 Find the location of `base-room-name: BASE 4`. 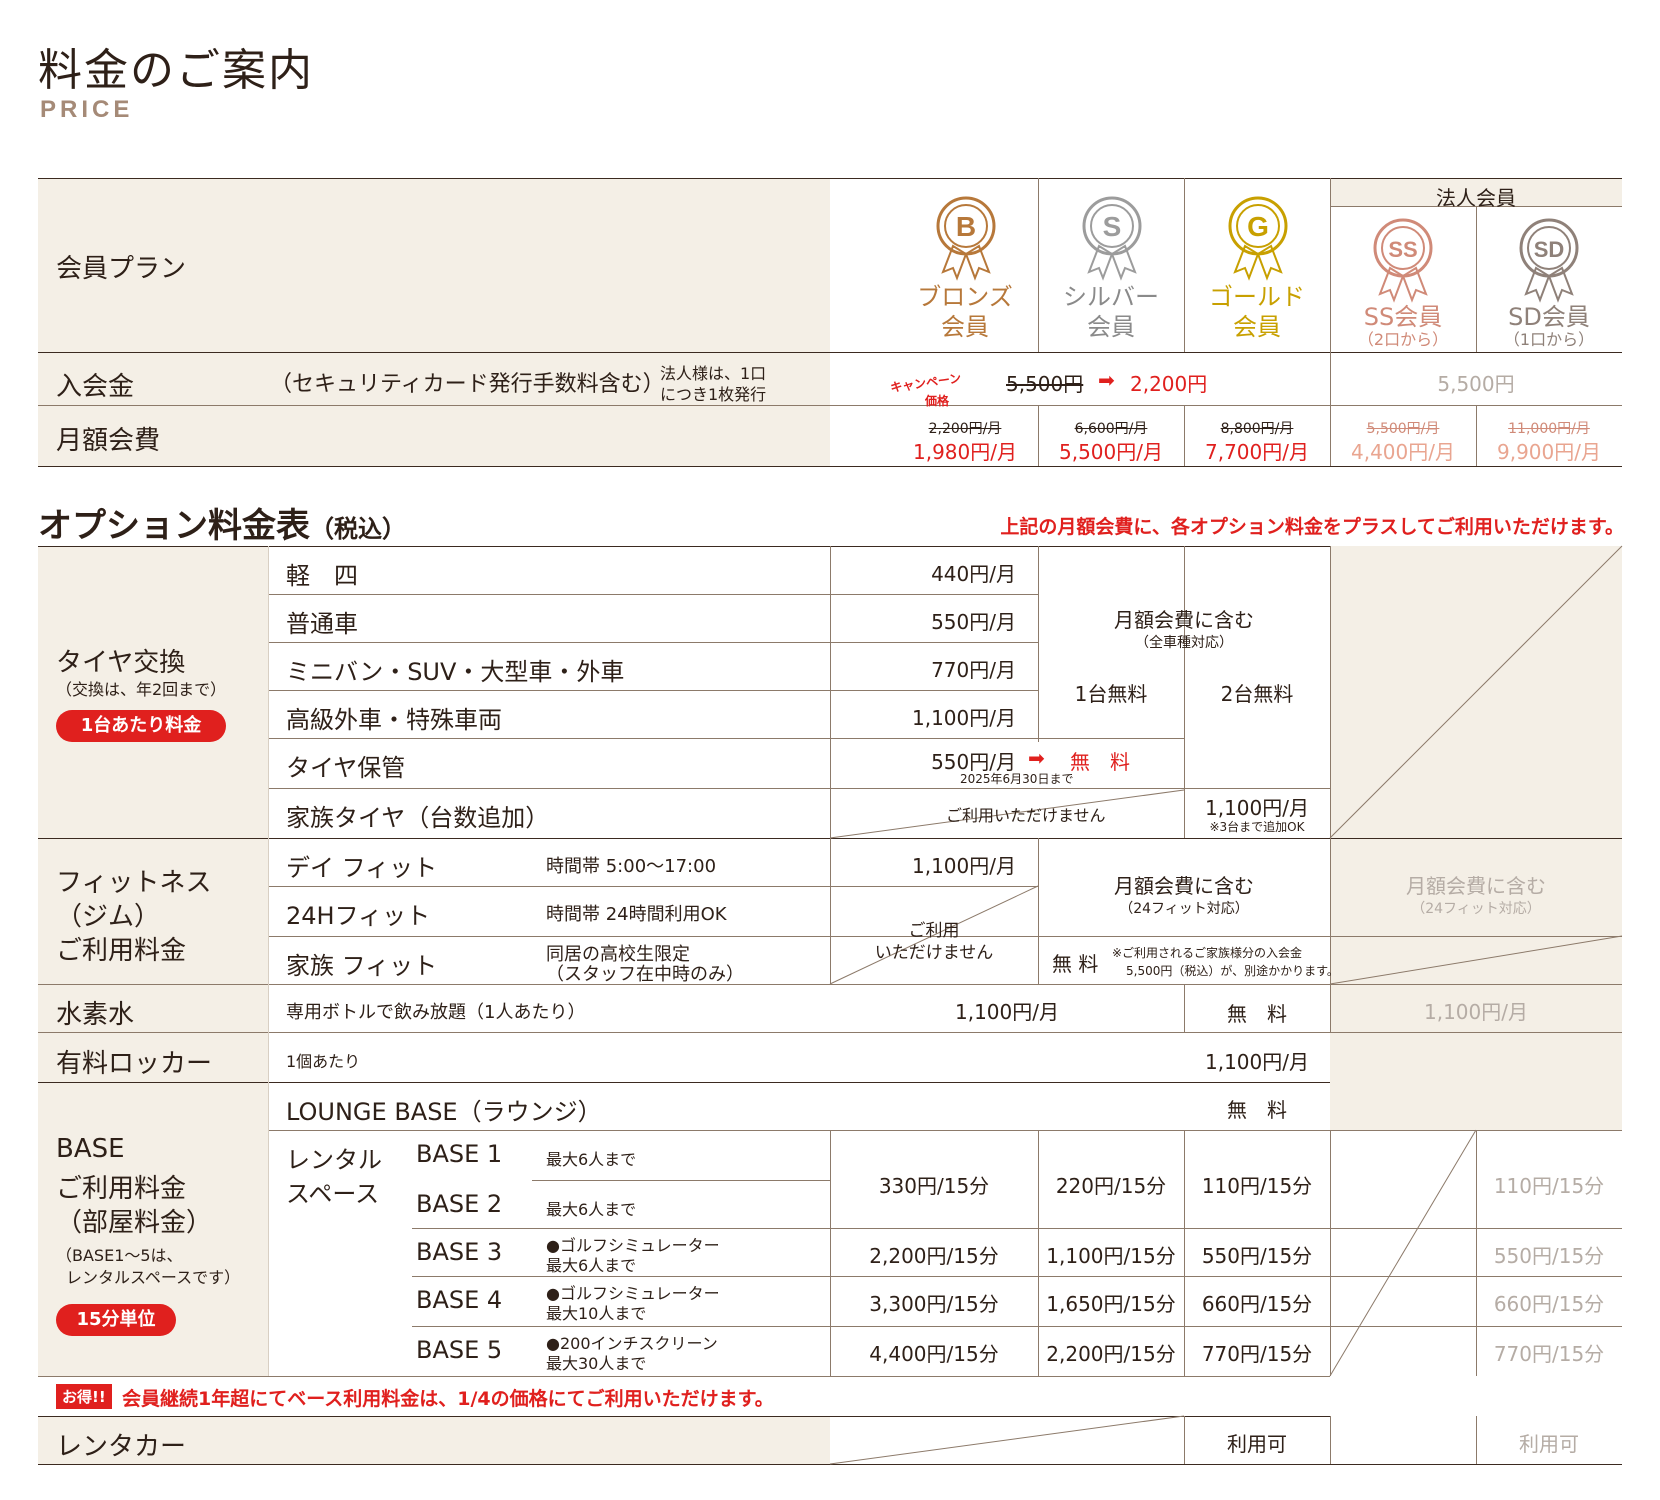

base-room-name: BASE 4 is located at coordinates (459, 1300).